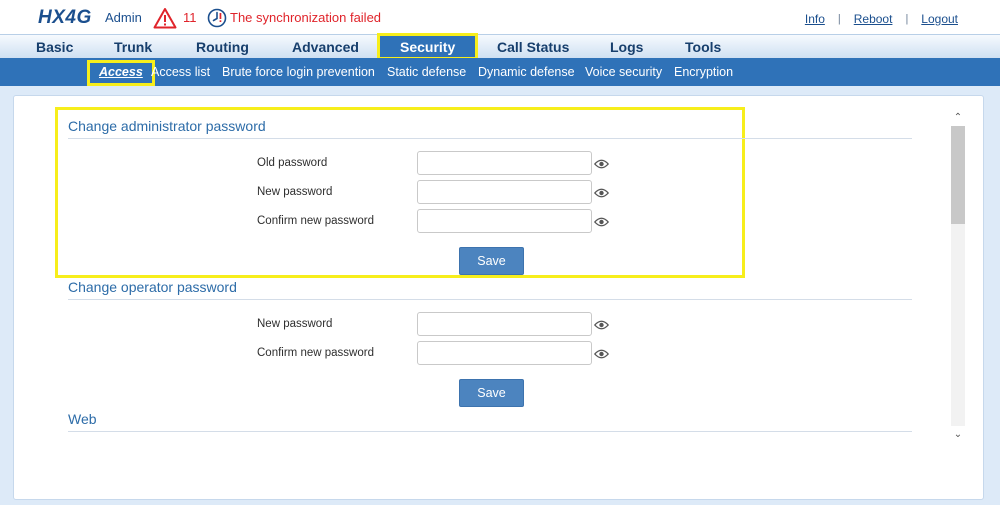 The width and height of the screenshot is (1000, 505). Describe the element at coordinates (54, 47) in the screenshot. I see `nav-basic: Basic` at that location.